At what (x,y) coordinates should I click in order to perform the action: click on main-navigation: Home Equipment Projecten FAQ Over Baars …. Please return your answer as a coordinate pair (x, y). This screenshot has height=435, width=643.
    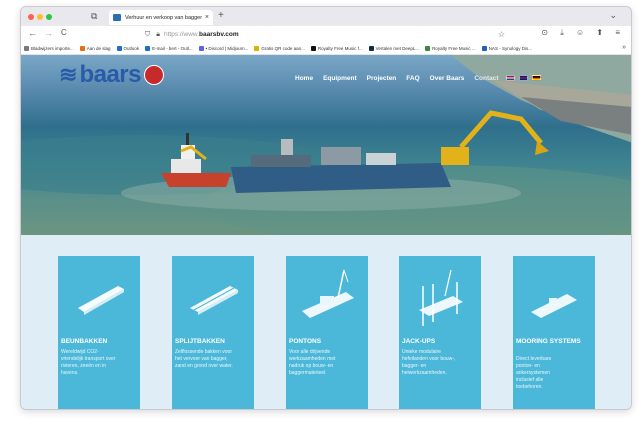
    Looking at the image, I should click on (402, 78).